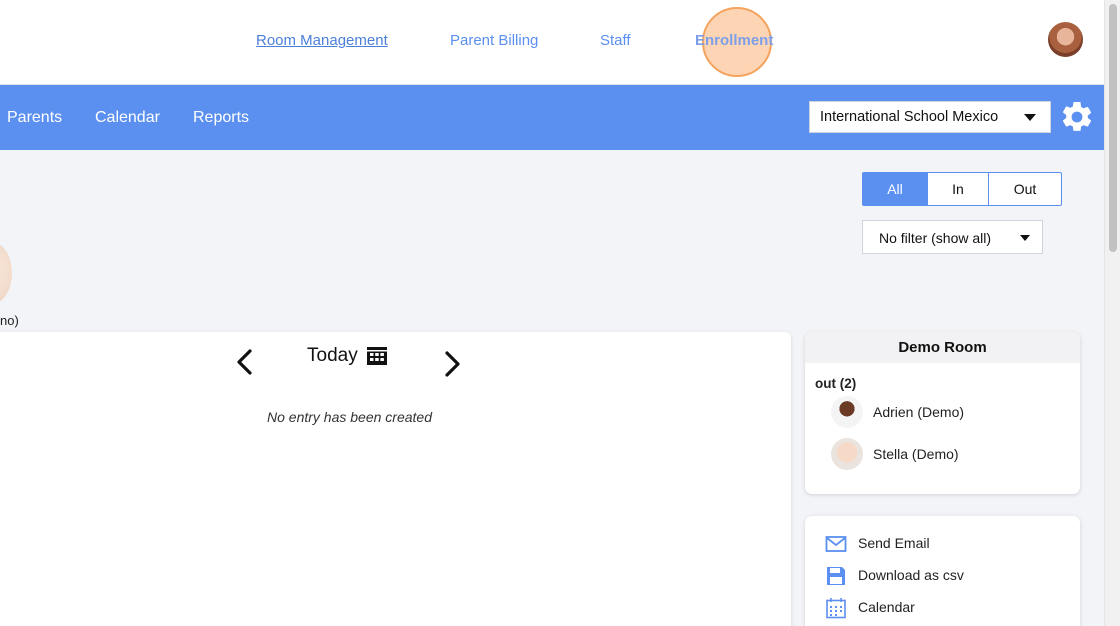  Describe the element at coordinates (1025, 189) in the screenshot. I see `filter-out-button: Out` at that location.